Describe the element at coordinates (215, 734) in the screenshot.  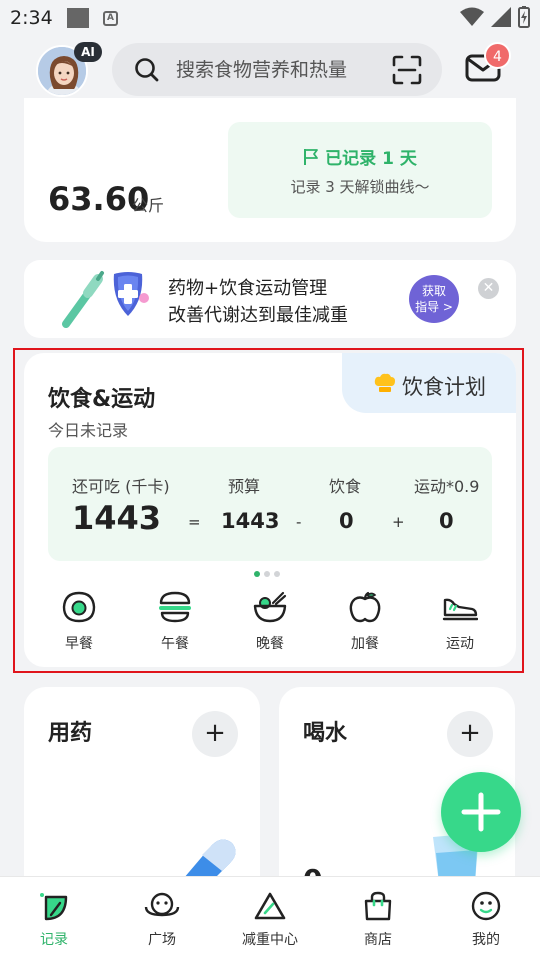
I see `add-medicine-button: +` at that location.